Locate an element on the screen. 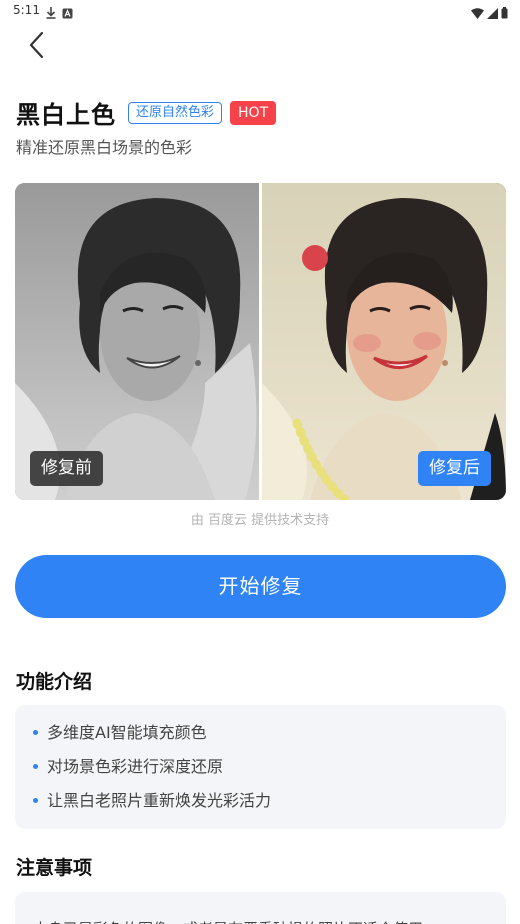  feature-item: 让黑白老照片重新焕发光彩活力 is located at coordinates (268, 806).